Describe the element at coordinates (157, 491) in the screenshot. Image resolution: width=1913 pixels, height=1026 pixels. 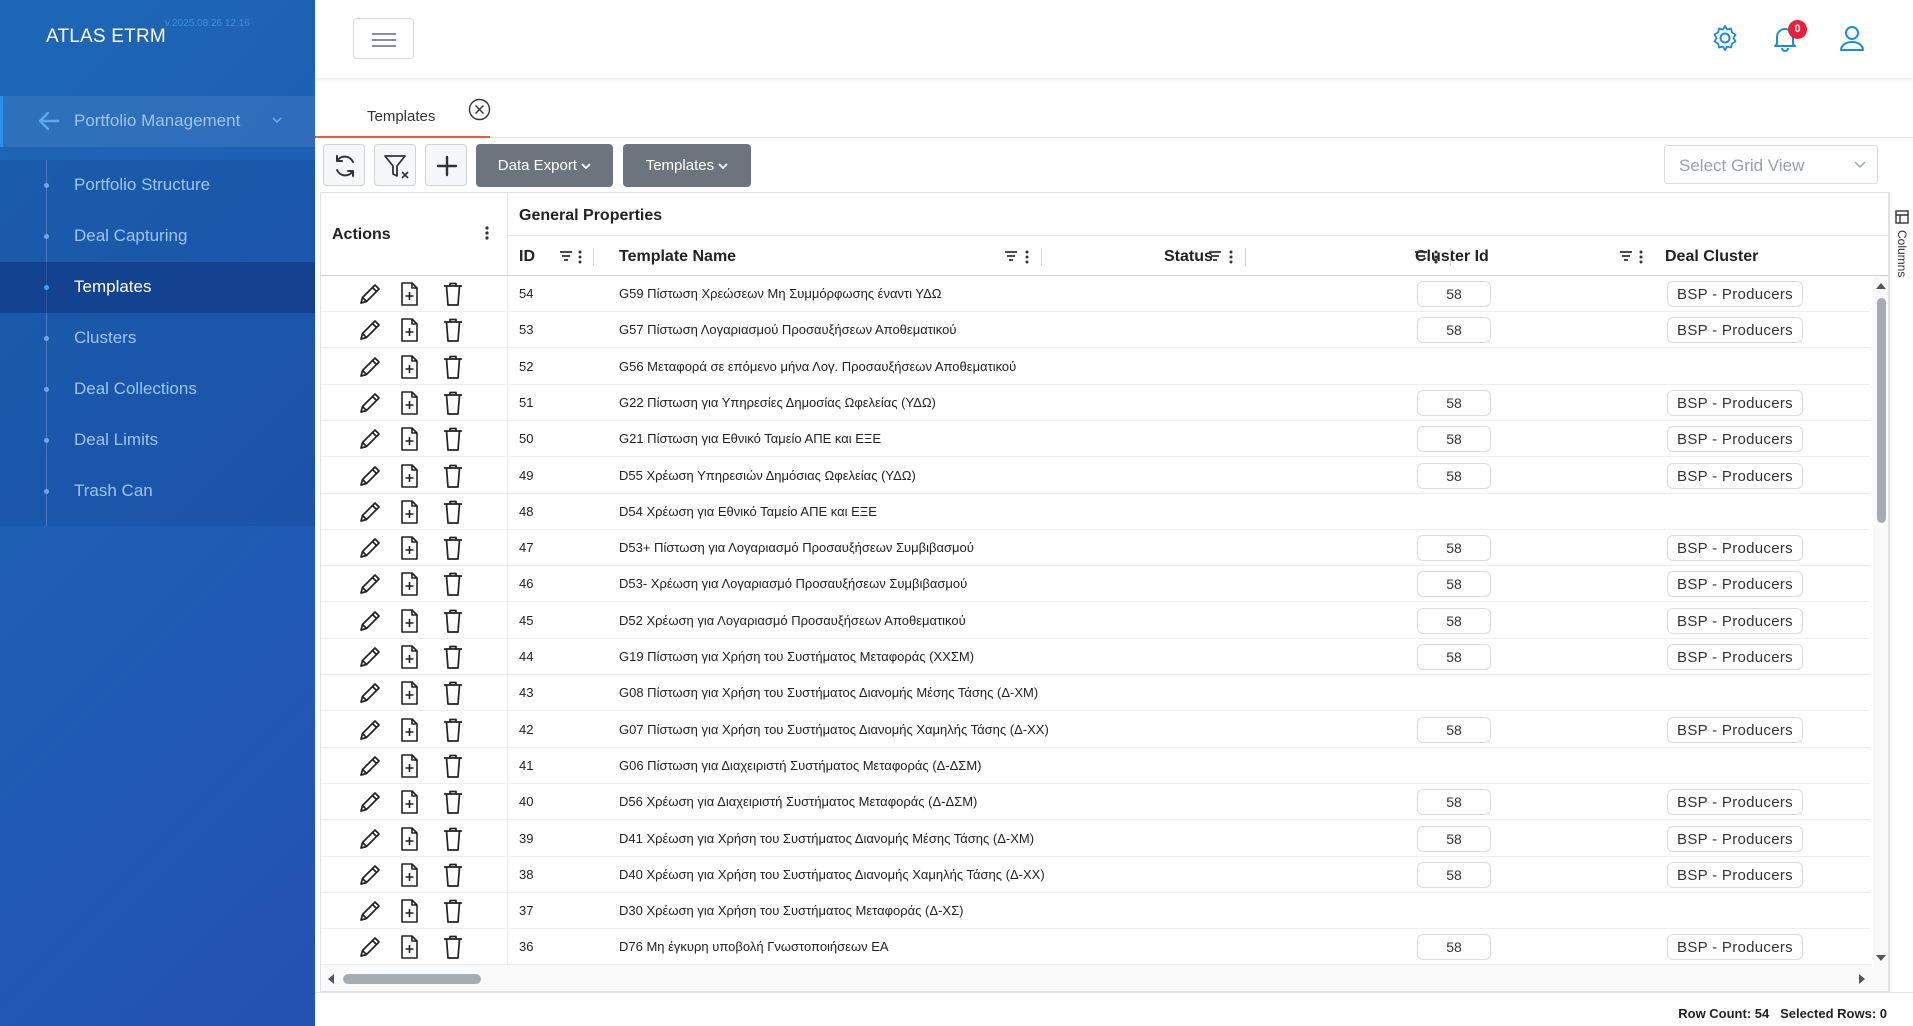
I see `sidebar-item-trash-can: Trash Can` at that location.